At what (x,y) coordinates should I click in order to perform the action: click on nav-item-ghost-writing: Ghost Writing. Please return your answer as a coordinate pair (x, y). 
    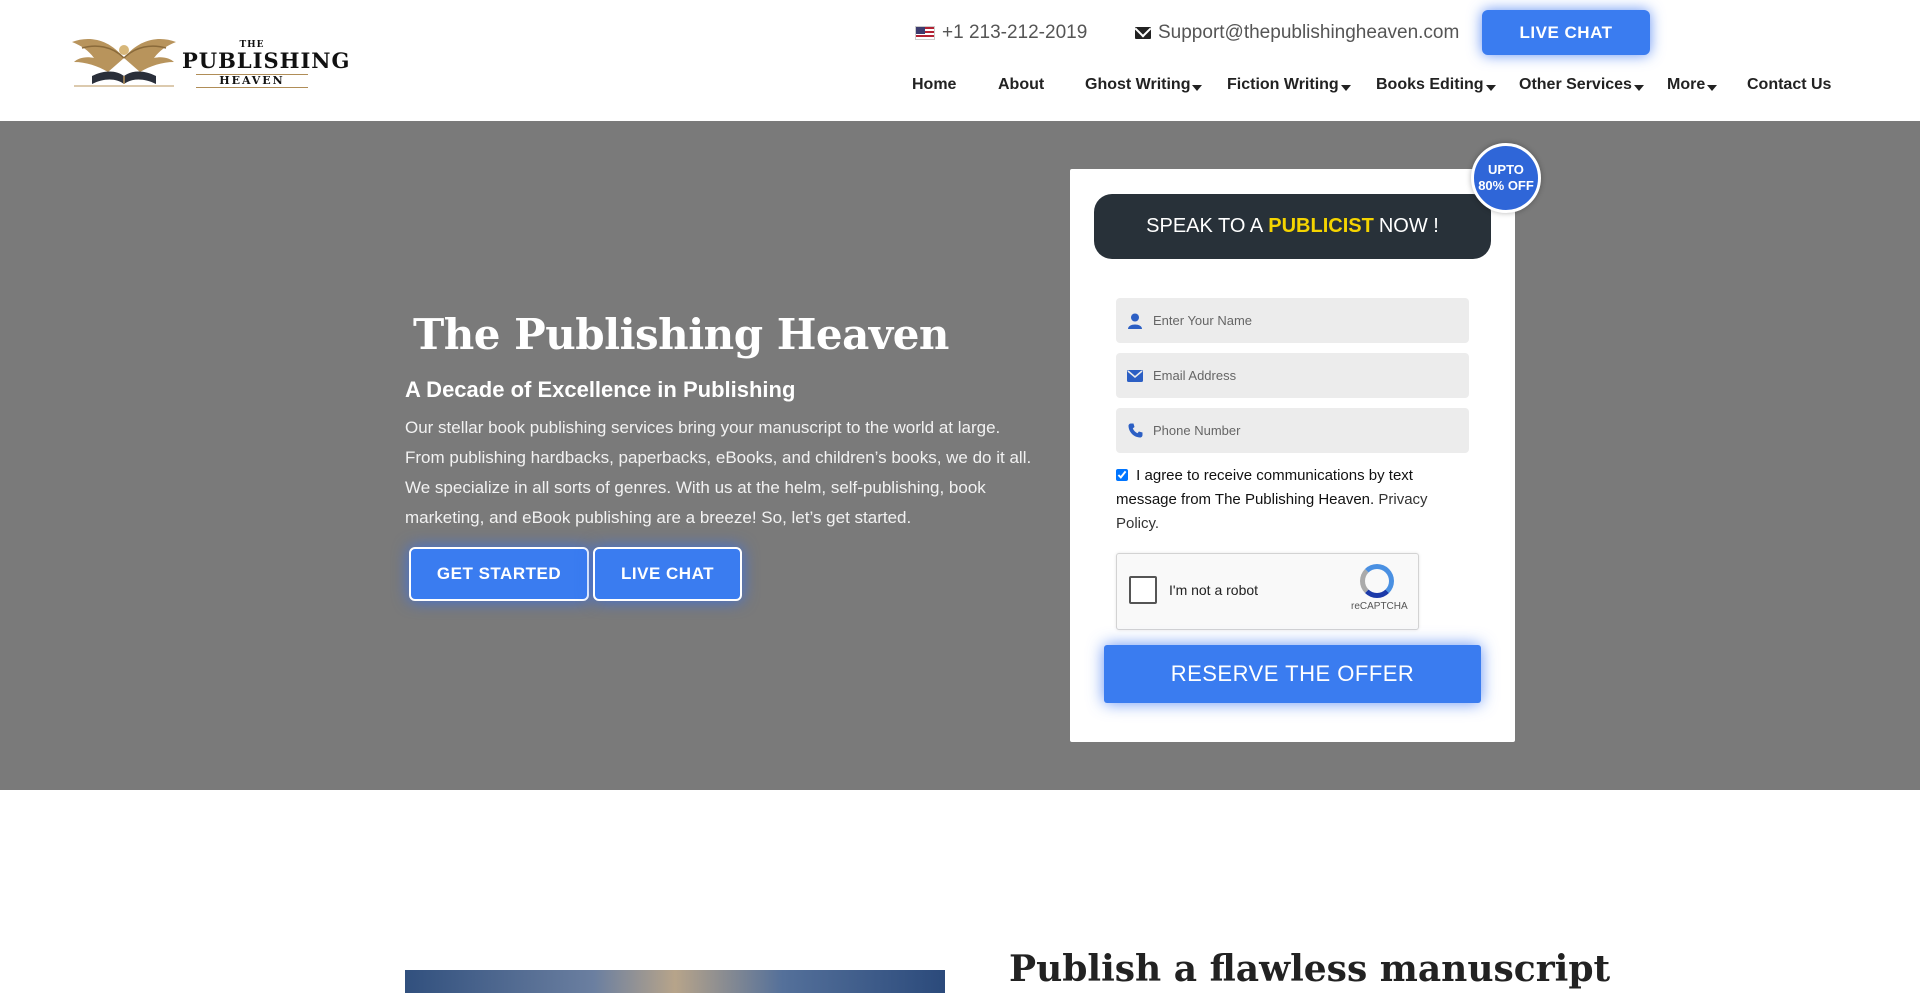
    Looking at the image, I should click on (1144, 85).